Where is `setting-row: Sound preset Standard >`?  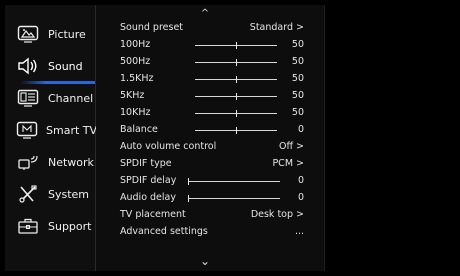
setting-row: Sound preset Standard > is located at coordinates (215, 28).